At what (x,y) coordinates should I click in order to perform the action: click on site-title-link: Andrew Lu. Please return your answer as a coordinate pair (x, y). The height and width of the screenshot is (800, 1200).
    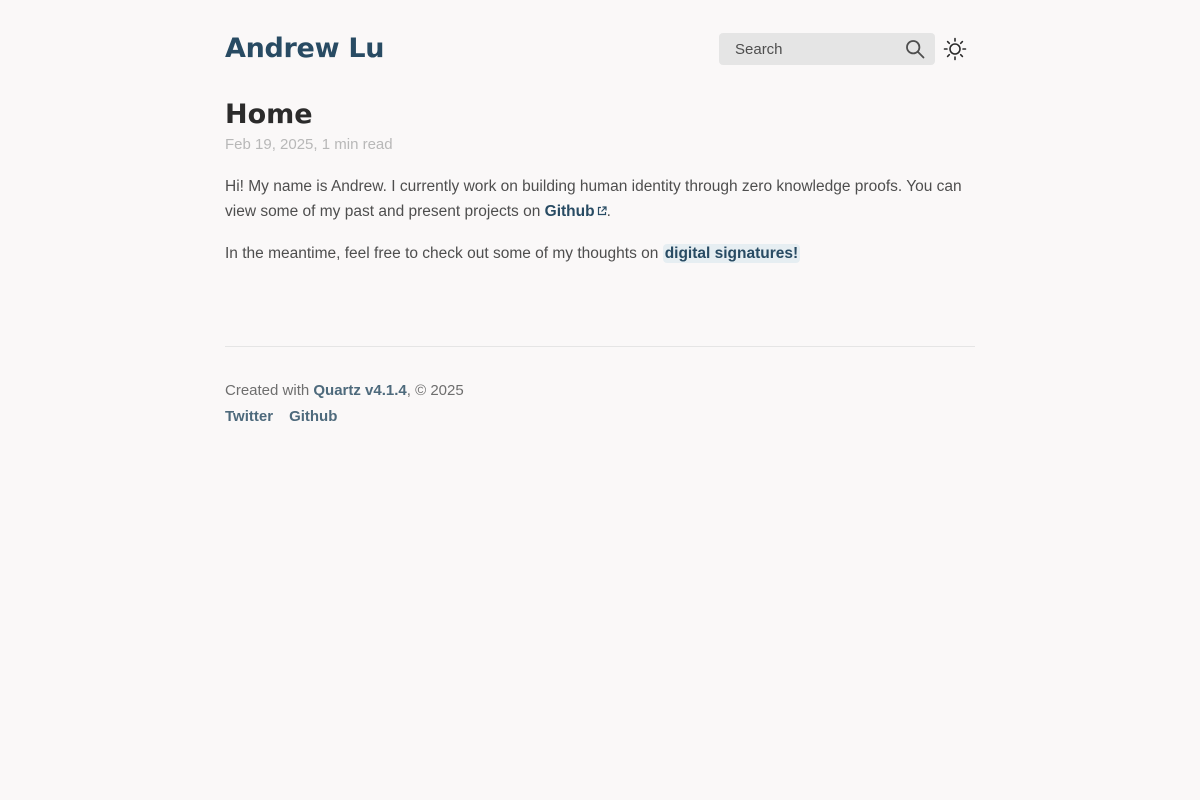
    Looking at the image, I should click on (304, 49).